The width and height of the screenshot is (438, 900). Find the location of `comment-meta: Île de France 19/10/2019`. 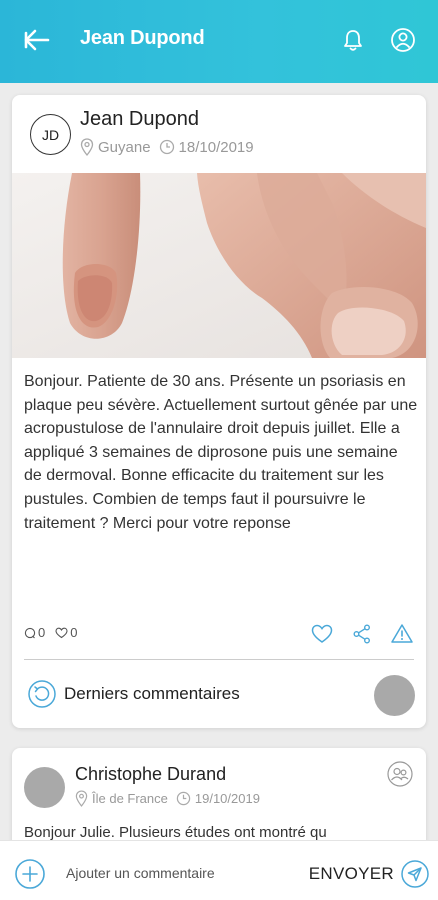

comment-meta: Île de France 19/10/2019 is located at coordinates (167, 798).